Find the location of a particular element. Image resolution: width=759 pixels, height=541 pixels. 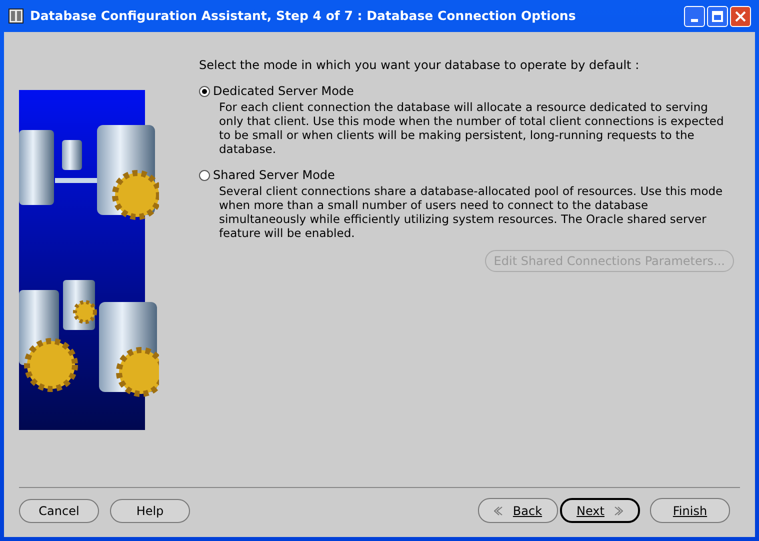

app-icon is located at coordinates (16, 16).